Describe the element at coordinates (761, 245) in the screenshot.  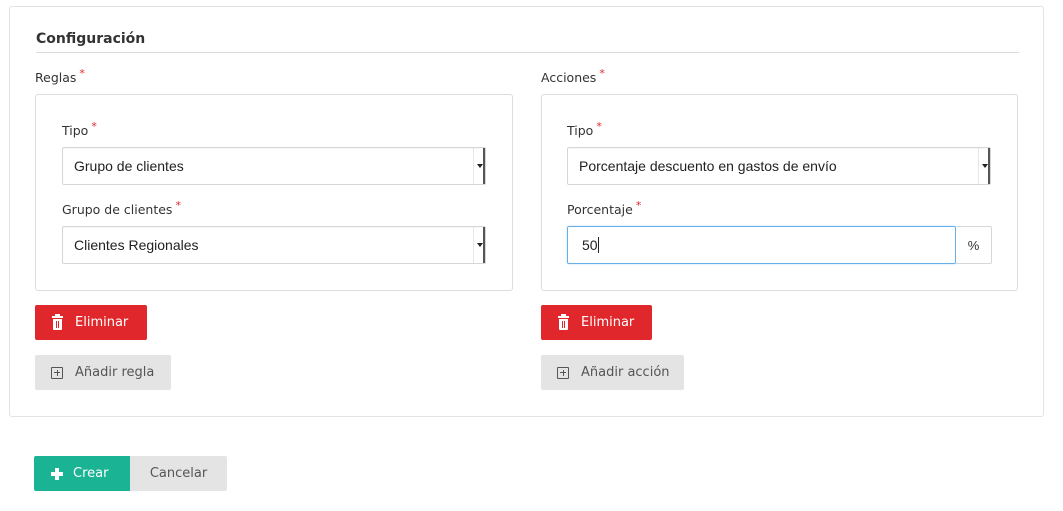
I see `percentage-input: 50` at that location.